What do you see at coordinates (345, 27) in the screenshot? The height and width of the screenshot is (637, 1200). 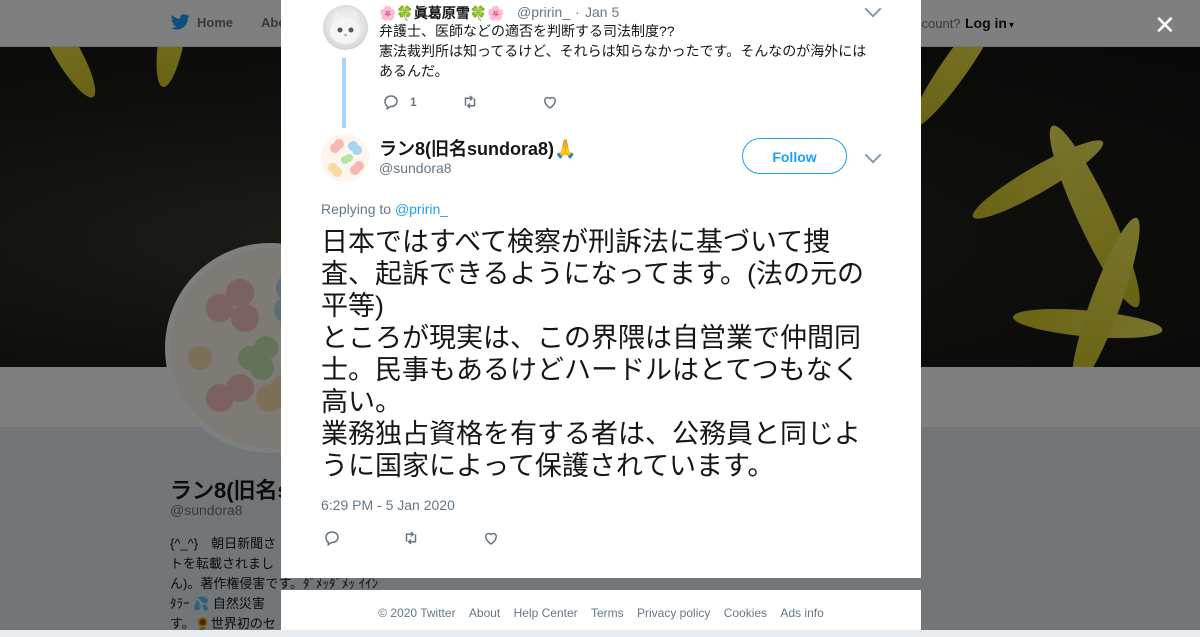 I see `parent-tweet-avatar` at bounding box center [345, 27].